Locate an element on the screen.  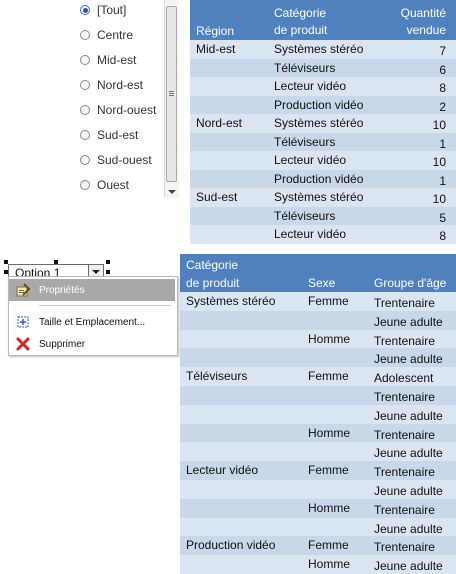
radio-option: Mid-est is located at coordinates (108, 60).